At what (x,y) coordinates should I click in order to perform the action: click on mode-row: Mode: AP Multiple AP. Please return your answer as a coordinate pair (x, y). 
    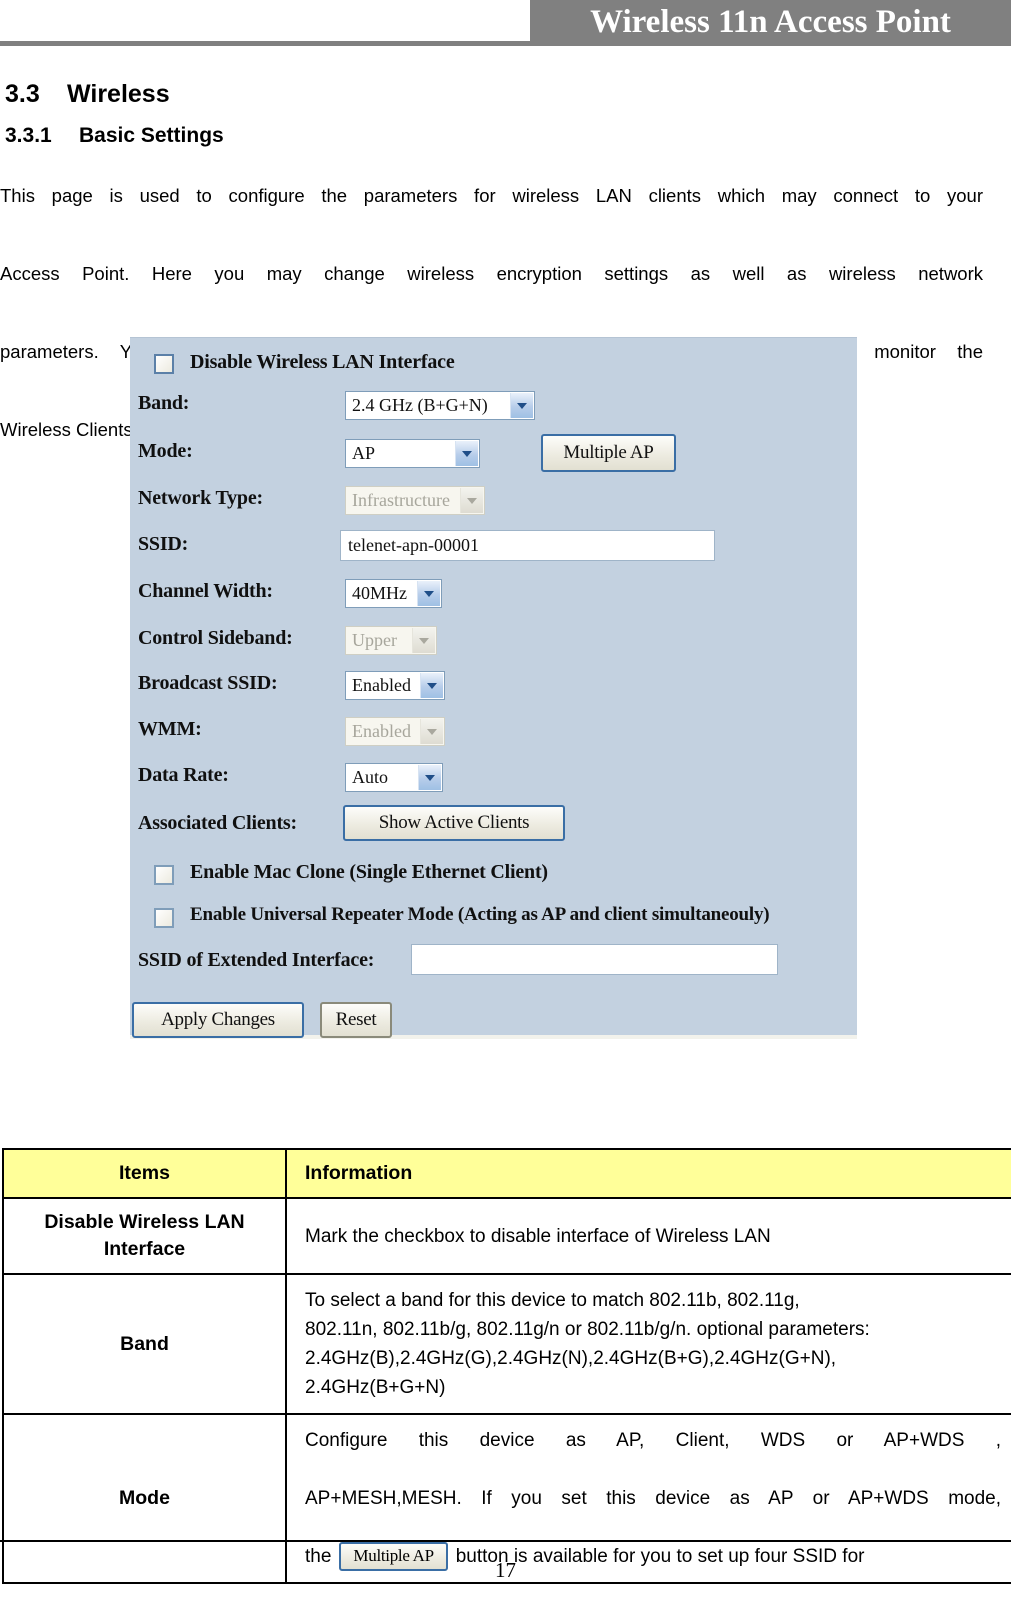
    Looking at the image, I should click on (493, 456).